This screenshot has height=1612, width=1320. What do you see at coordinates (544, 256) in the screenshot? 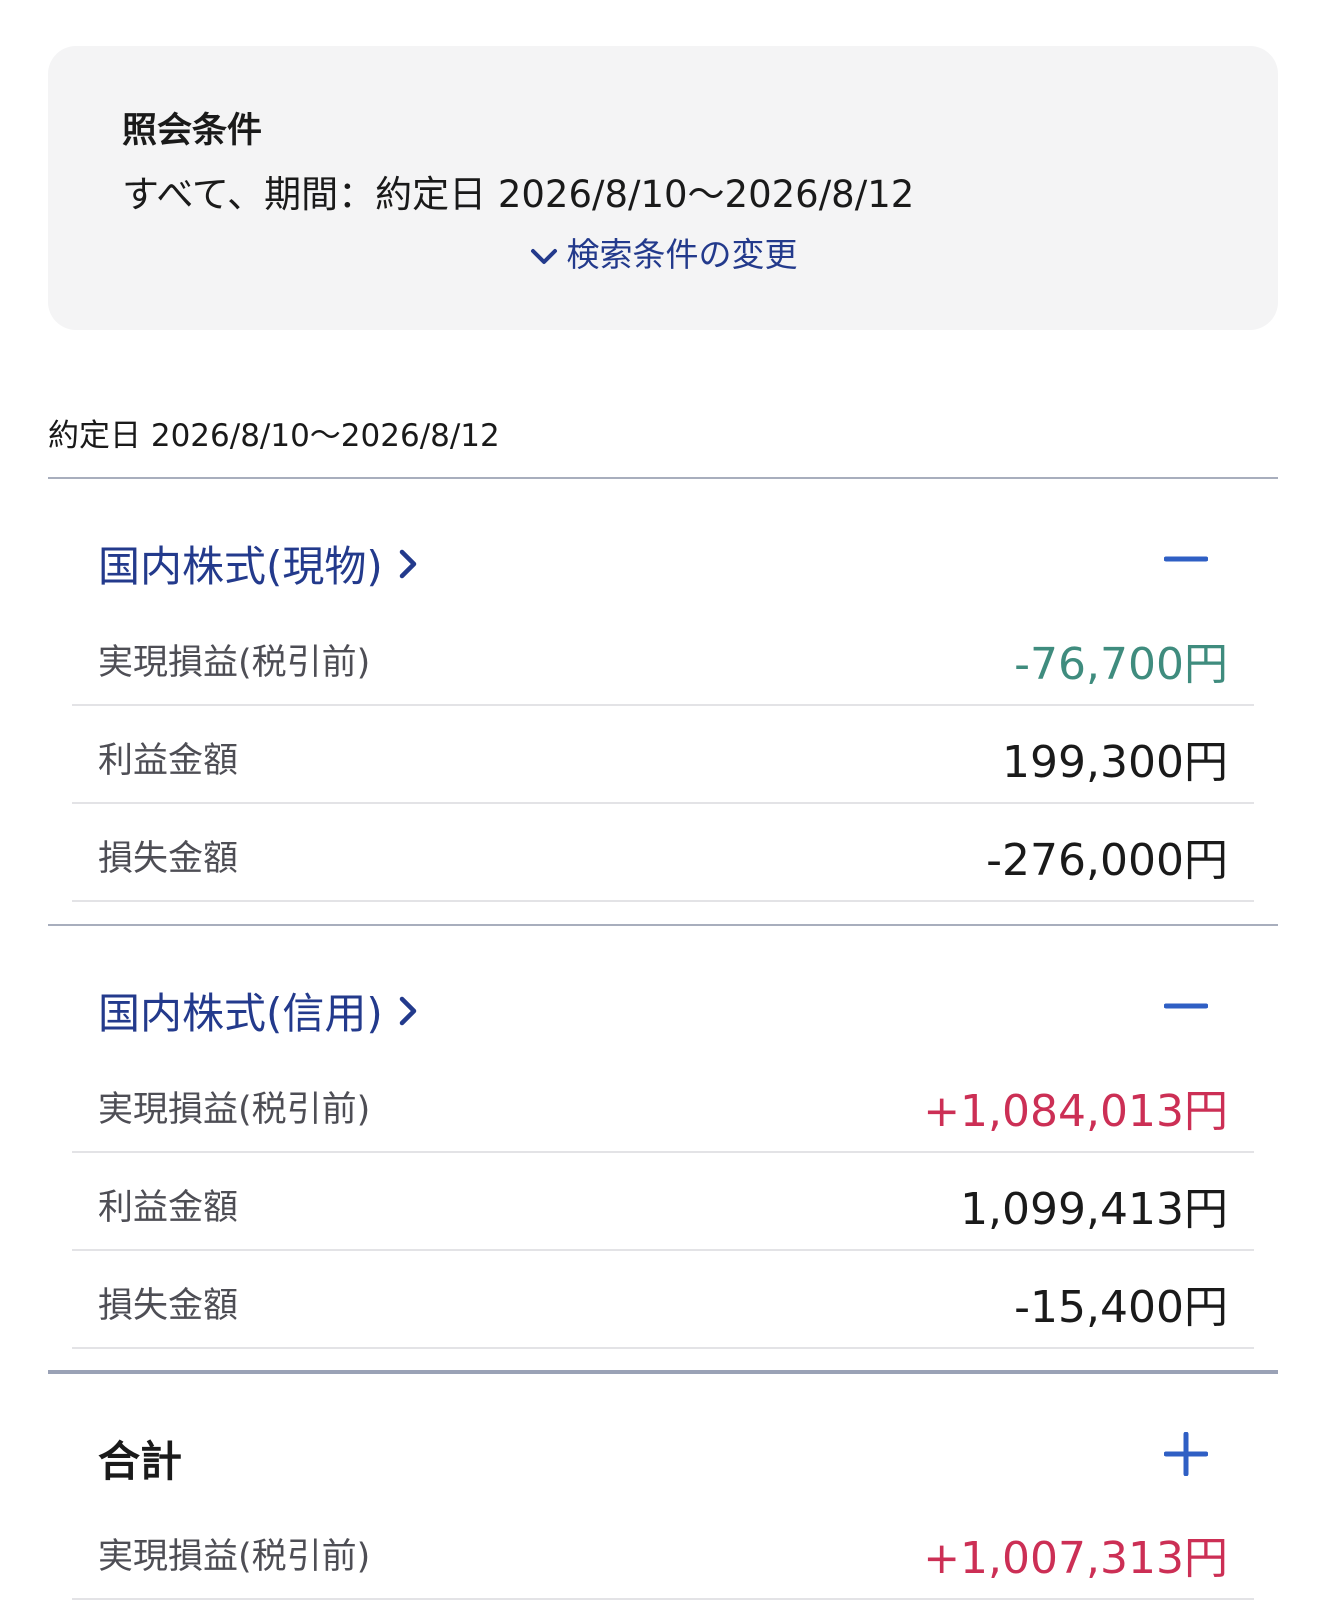
I see `chevron-down-icon` at bounding box center [544, 256].